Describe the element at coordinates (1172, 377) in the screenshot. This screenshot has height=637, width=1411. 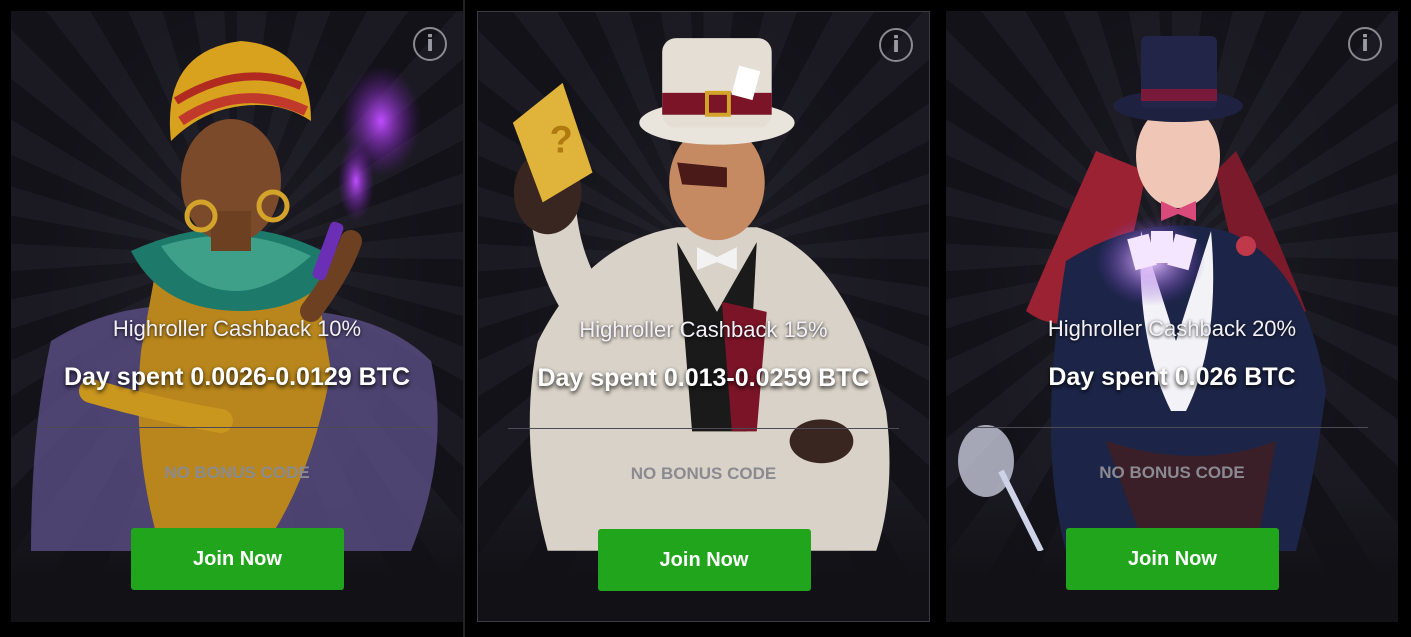
I see `day-spent-range: Day spent 0.026 BTC` at that location.